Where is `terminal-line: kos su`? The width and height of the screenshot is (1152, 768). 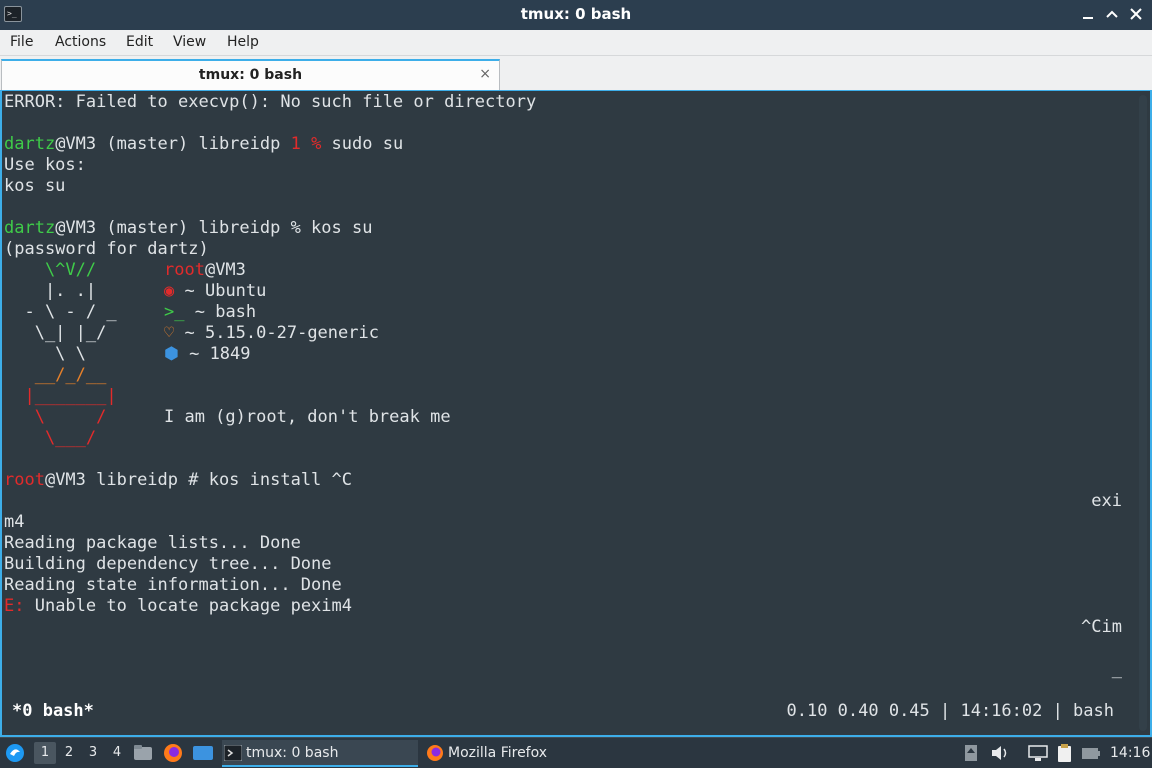
terminal-line: kos su is located at coordinates (35, 186).